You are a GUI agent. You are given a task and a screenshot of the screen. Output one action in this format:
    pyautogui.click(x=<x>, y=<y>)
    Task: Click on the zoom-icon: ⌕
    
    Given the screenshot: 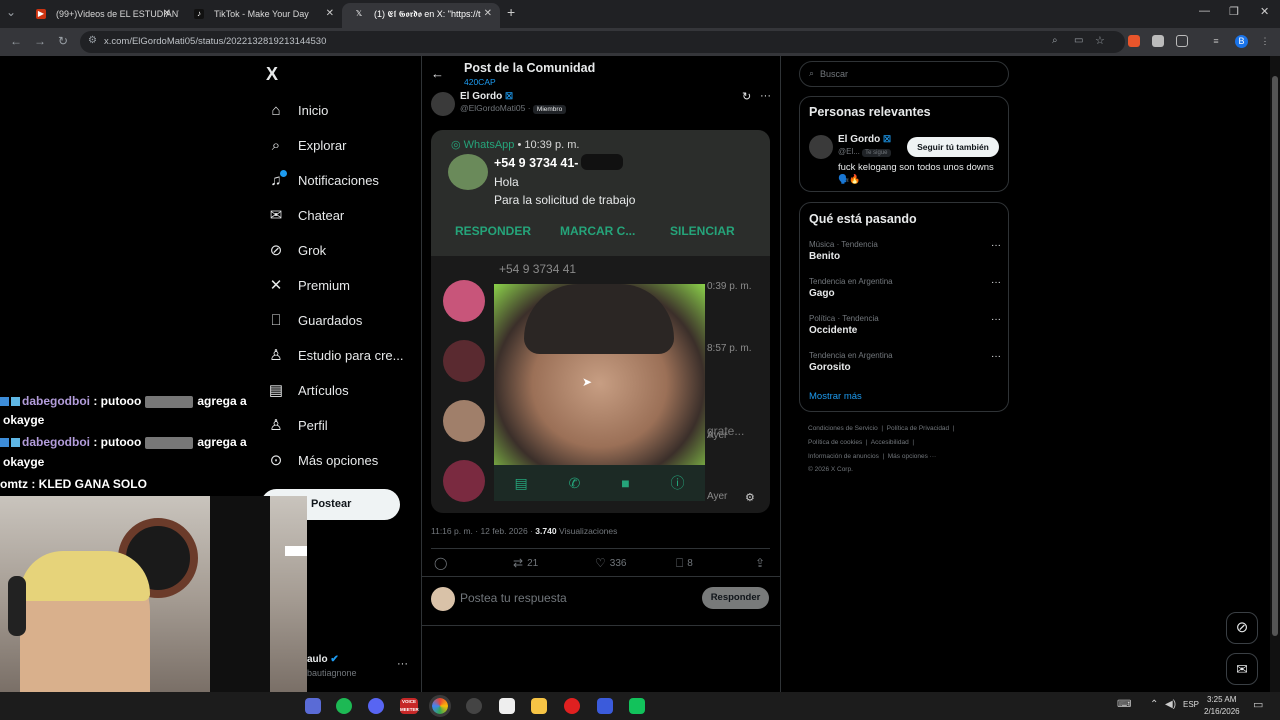 What is the action you would take?
    pyautogui.click(x=1055, y=40)
    